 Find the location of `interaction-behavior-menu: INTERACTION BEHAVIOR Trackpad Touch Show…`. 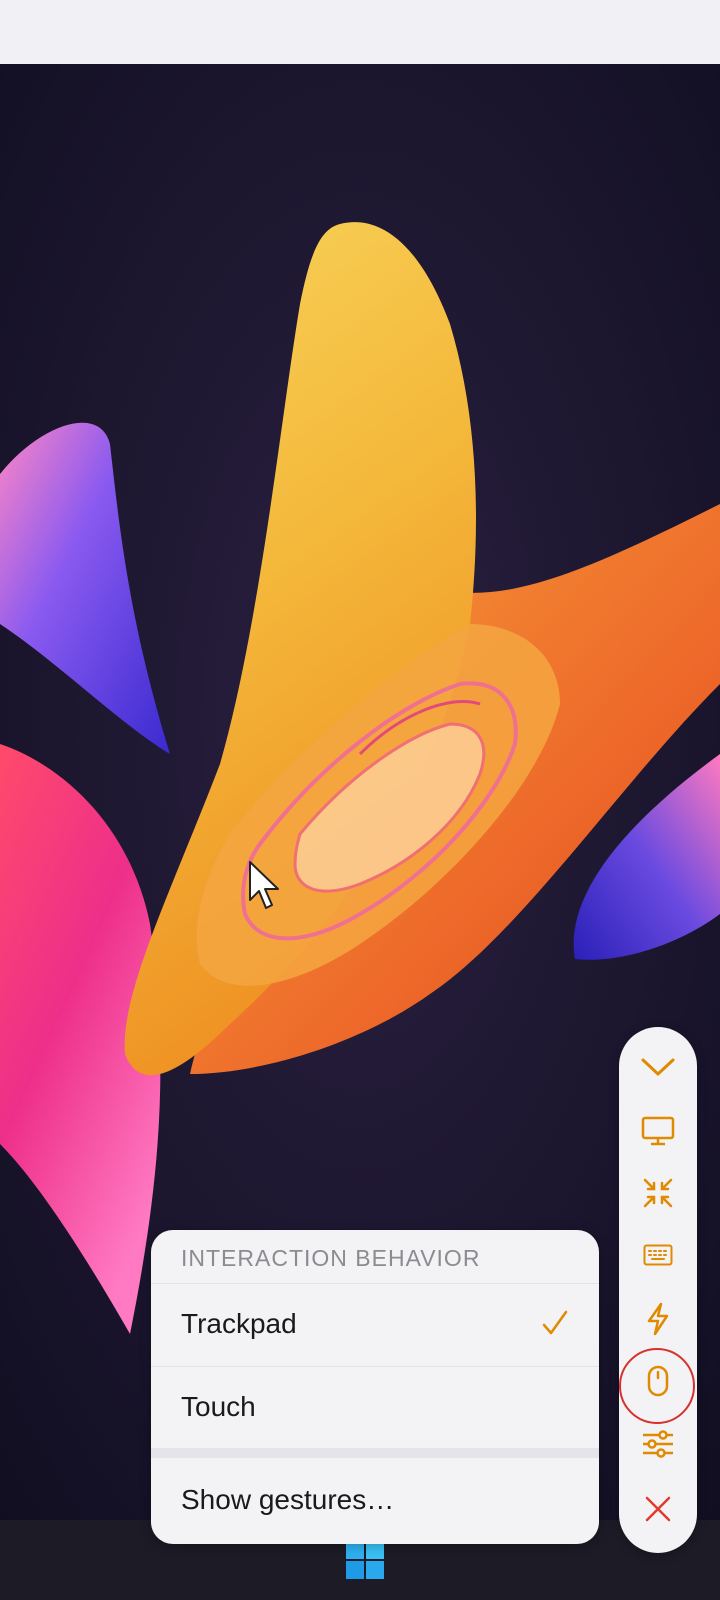

interaction-behavior-menu: INTERACTION BEHAVIOR Trackpad Touch Show… is located at coordinates (375, 1387).